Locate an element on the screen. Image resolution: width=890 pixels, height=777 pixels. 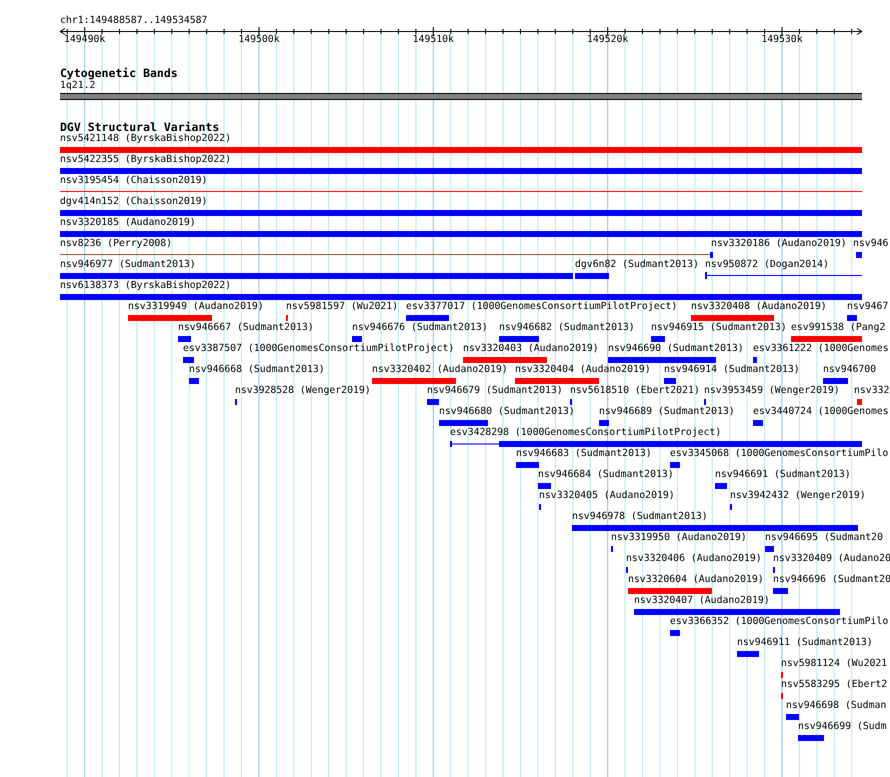
variant-label: nsv3195454 (Chaisson2019) is located at coordinates (134, 181).